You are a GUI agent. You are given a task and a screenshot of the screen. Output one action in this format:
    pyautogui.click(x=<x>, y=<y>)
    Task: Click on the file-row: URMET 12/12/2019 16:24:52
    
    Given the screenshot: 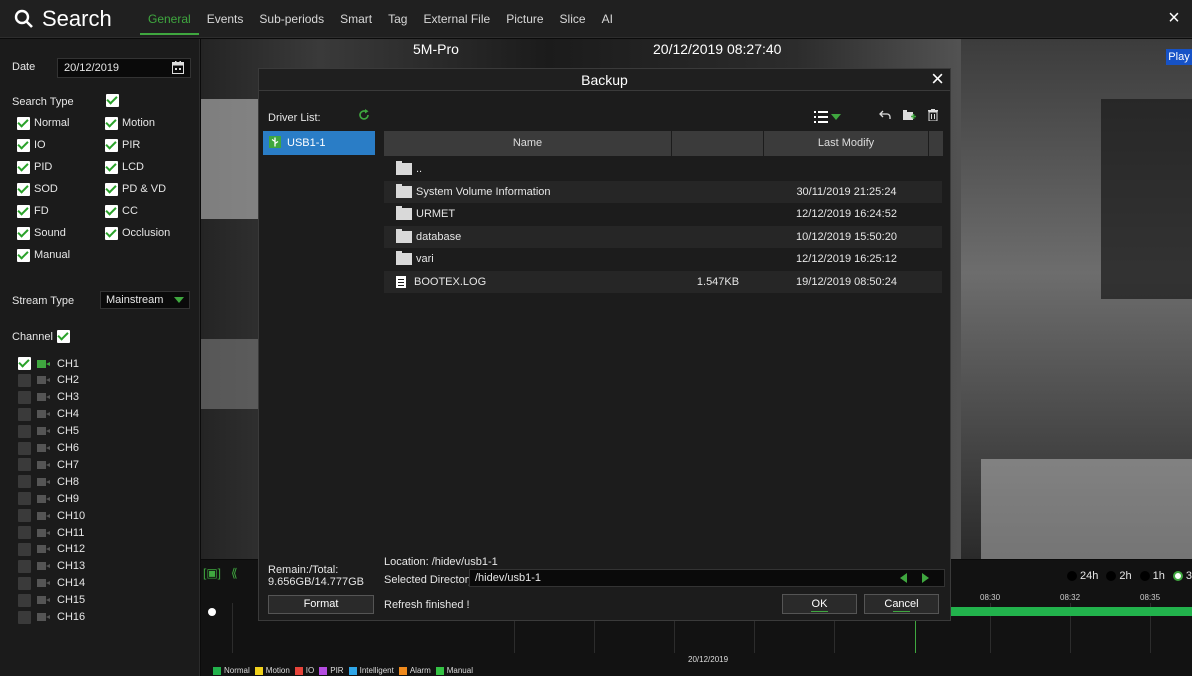 What is the action you would take?
    pyautogui.click(x=663, y=214)
    